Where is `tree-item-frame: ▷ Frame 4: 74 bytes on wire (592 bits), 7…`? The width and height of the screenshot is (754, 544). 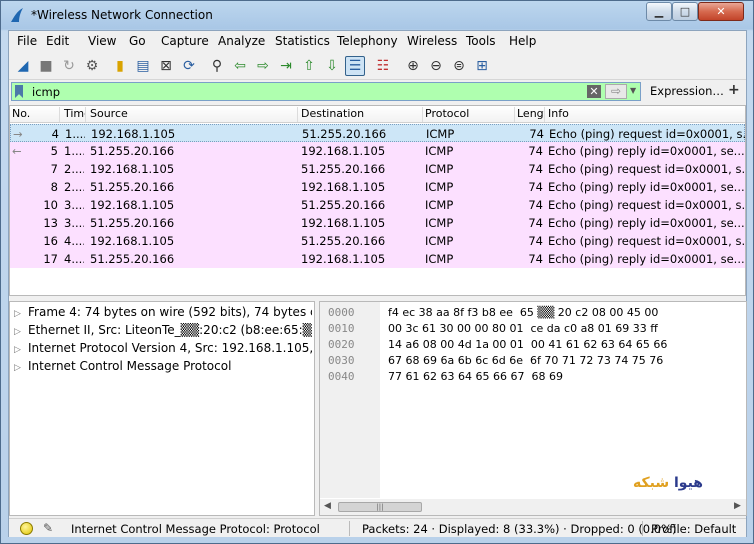
tree-item-frame: ▷ Frame 4: 74 bytes on wire (592 bits), 7… is located at coordinates (163, 312).